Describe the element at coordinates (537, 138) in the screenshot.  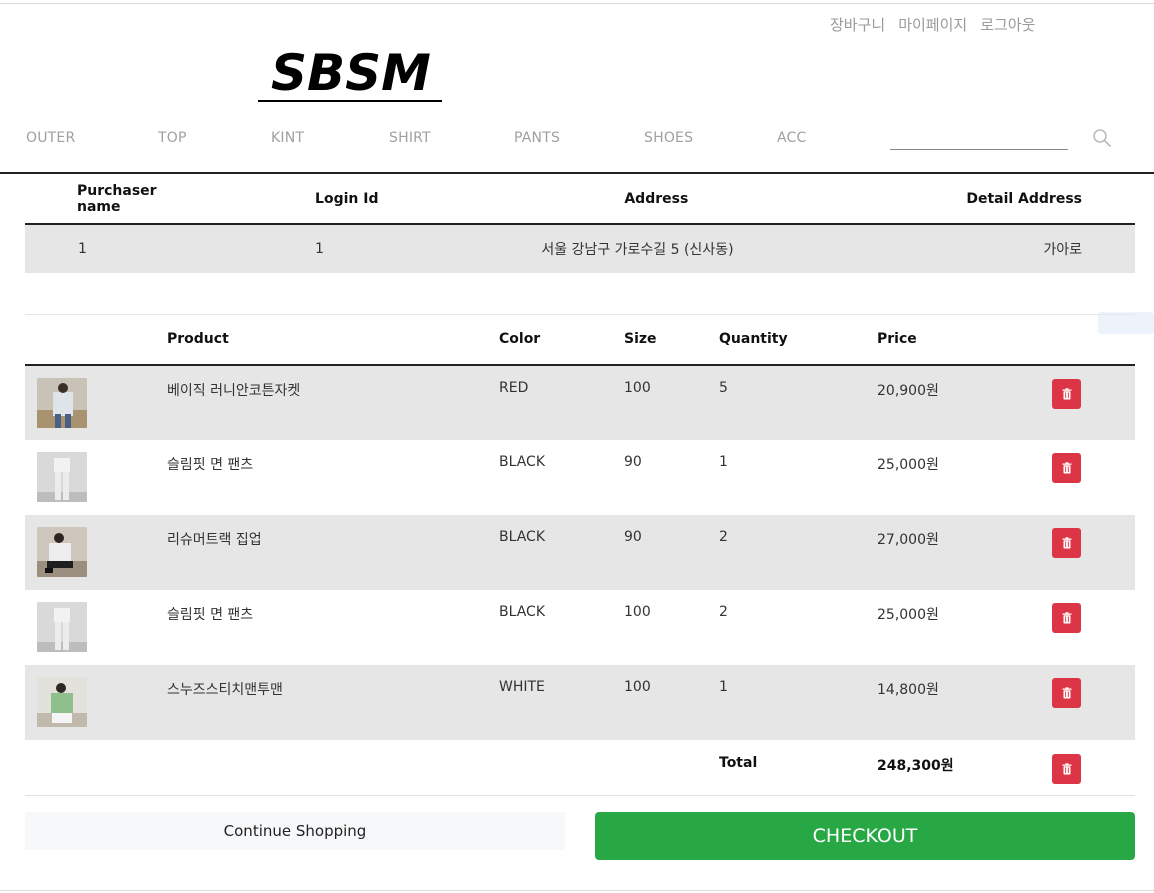
I see `nav-pants: PANTS` at that location.